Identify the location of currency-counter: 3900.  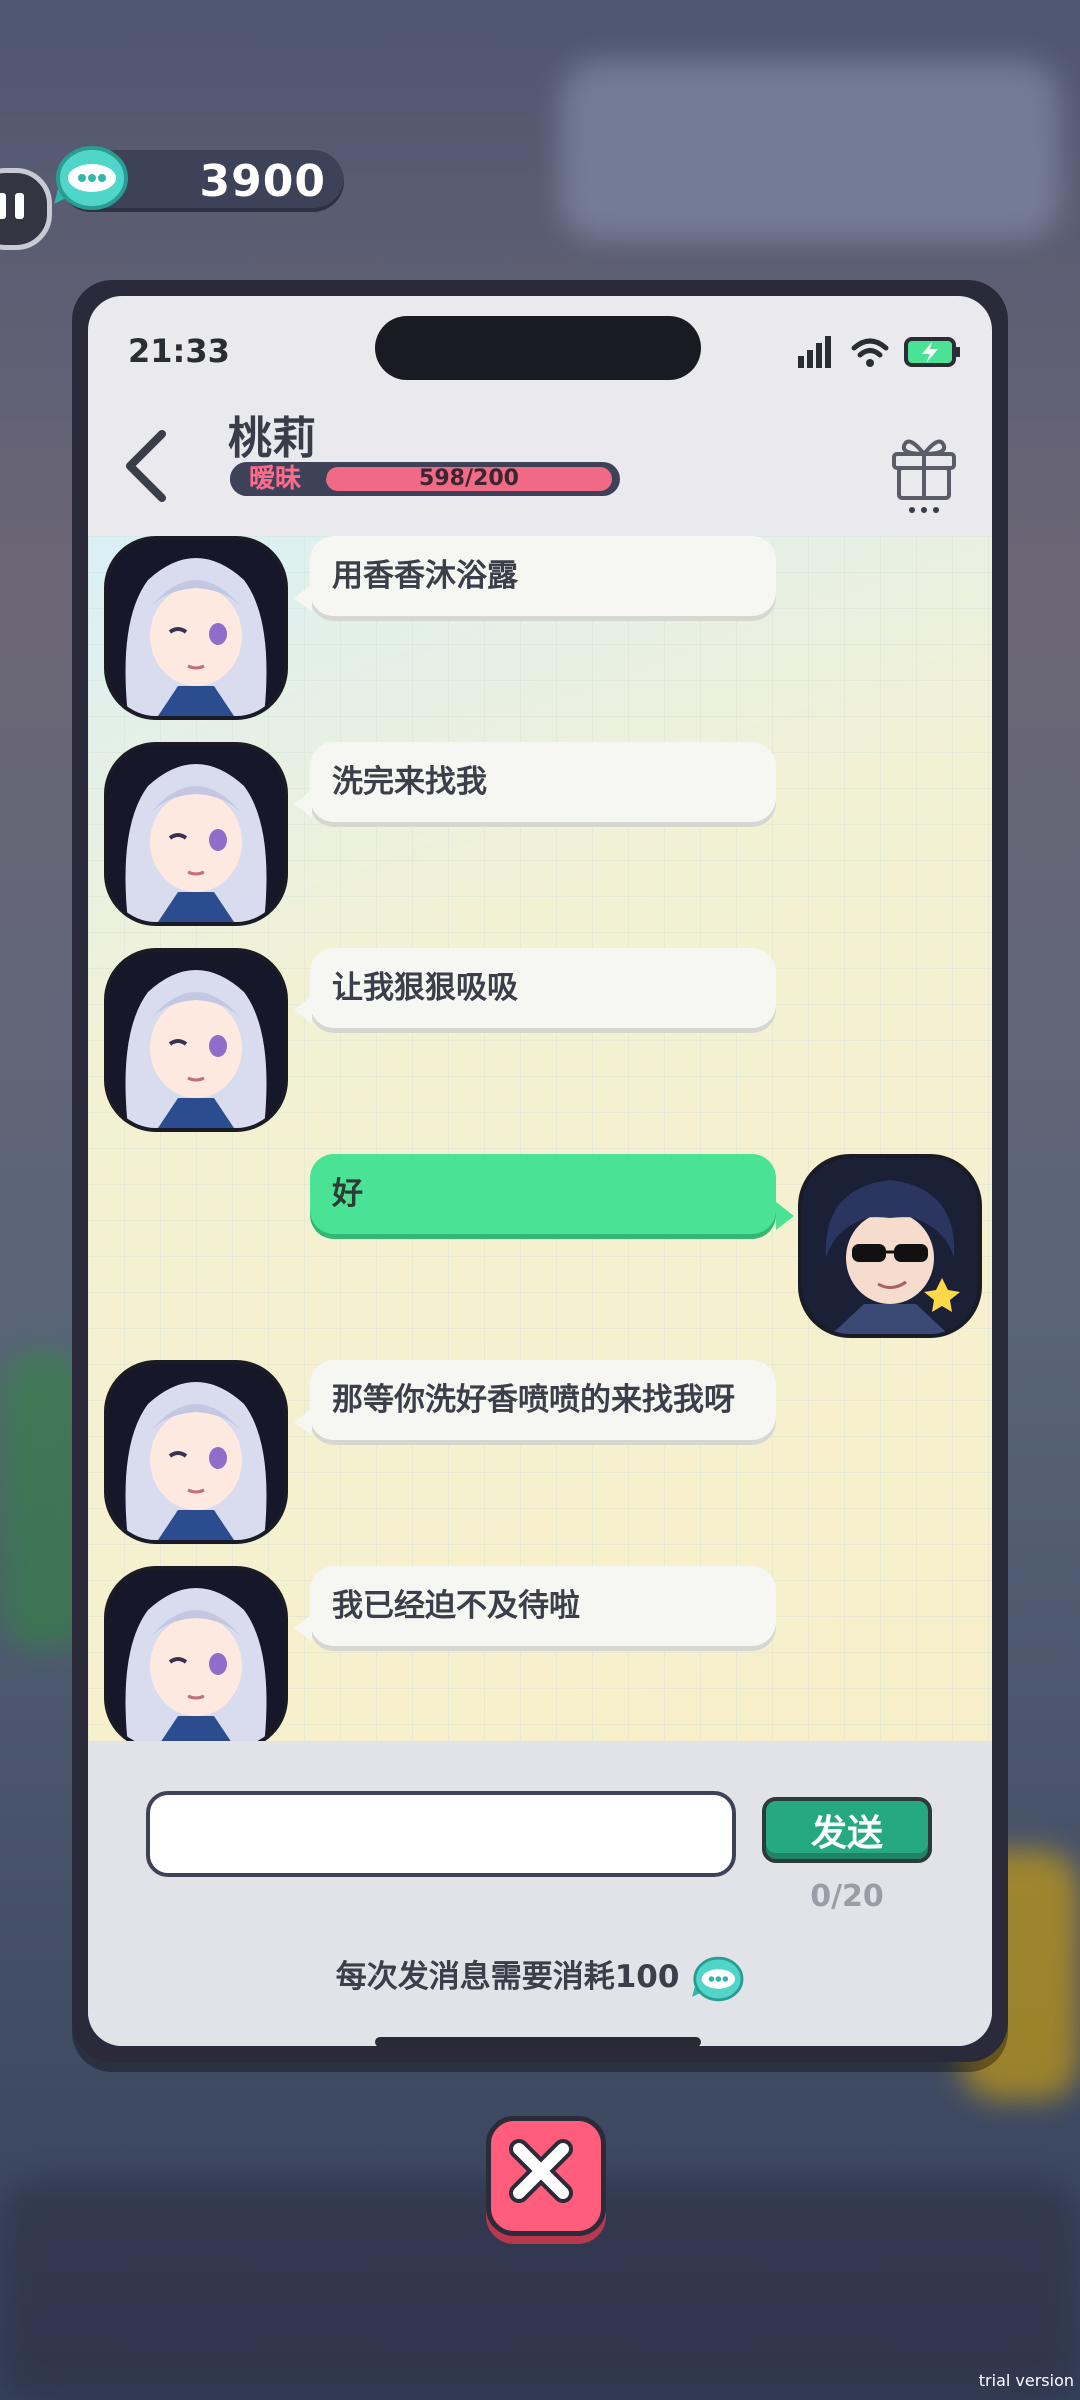
(199, 179).